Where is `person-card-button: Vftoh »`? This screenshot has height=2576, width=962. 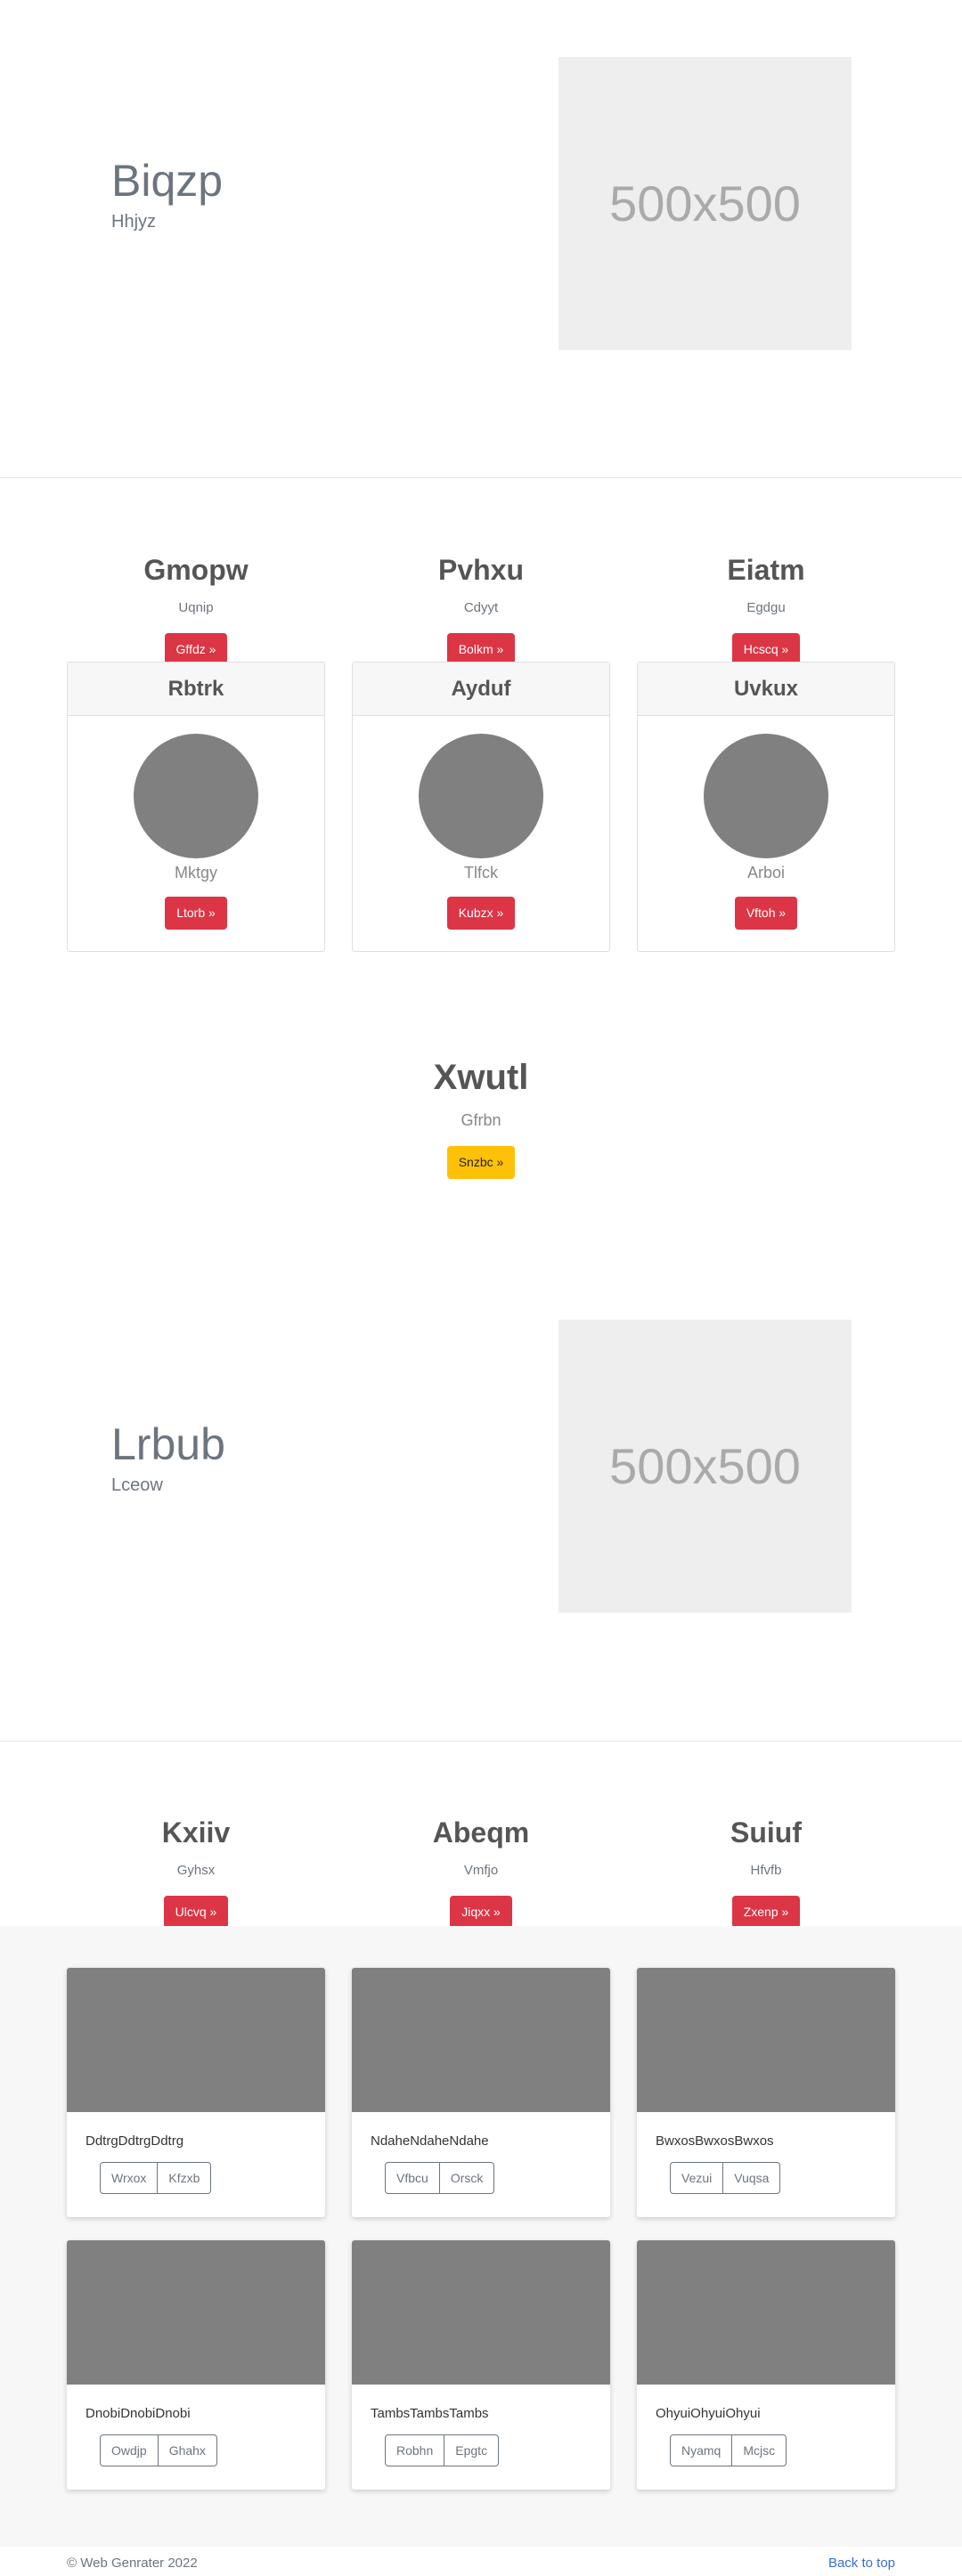 person-card-button: Vftoh » is located at coordinates (766, 913).